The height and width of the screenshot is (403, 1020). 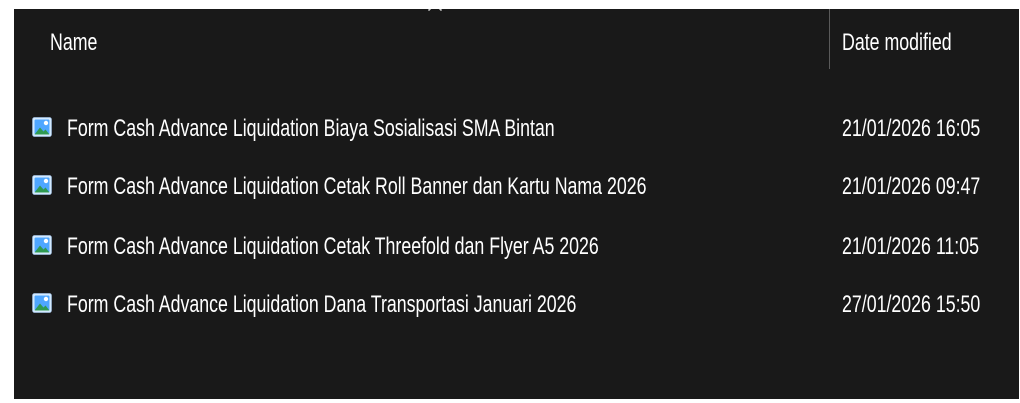 What do you see at coordinates (911, 186) in the screenshot?
I see `file-date-modified: 21/01/2026 09:47` at bounding box center [911, 186].